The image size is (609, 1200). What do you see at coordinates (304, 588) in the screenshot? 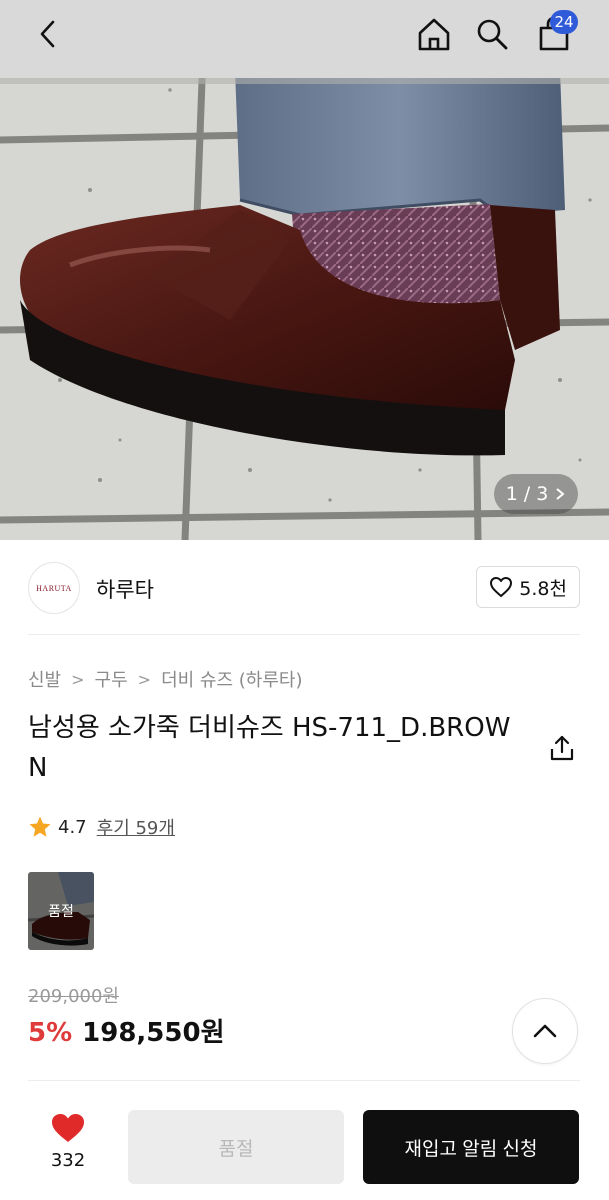
I see `seller-row: HARUTA 하루타 5.8천` at bounding box center [304, 588].